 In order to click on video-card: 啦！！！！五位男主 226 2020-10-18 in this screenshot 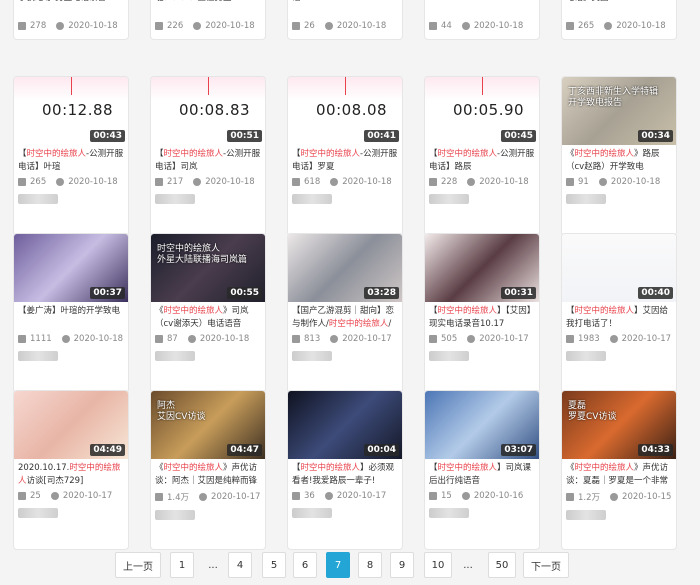, I will do `click(208, 20)`.